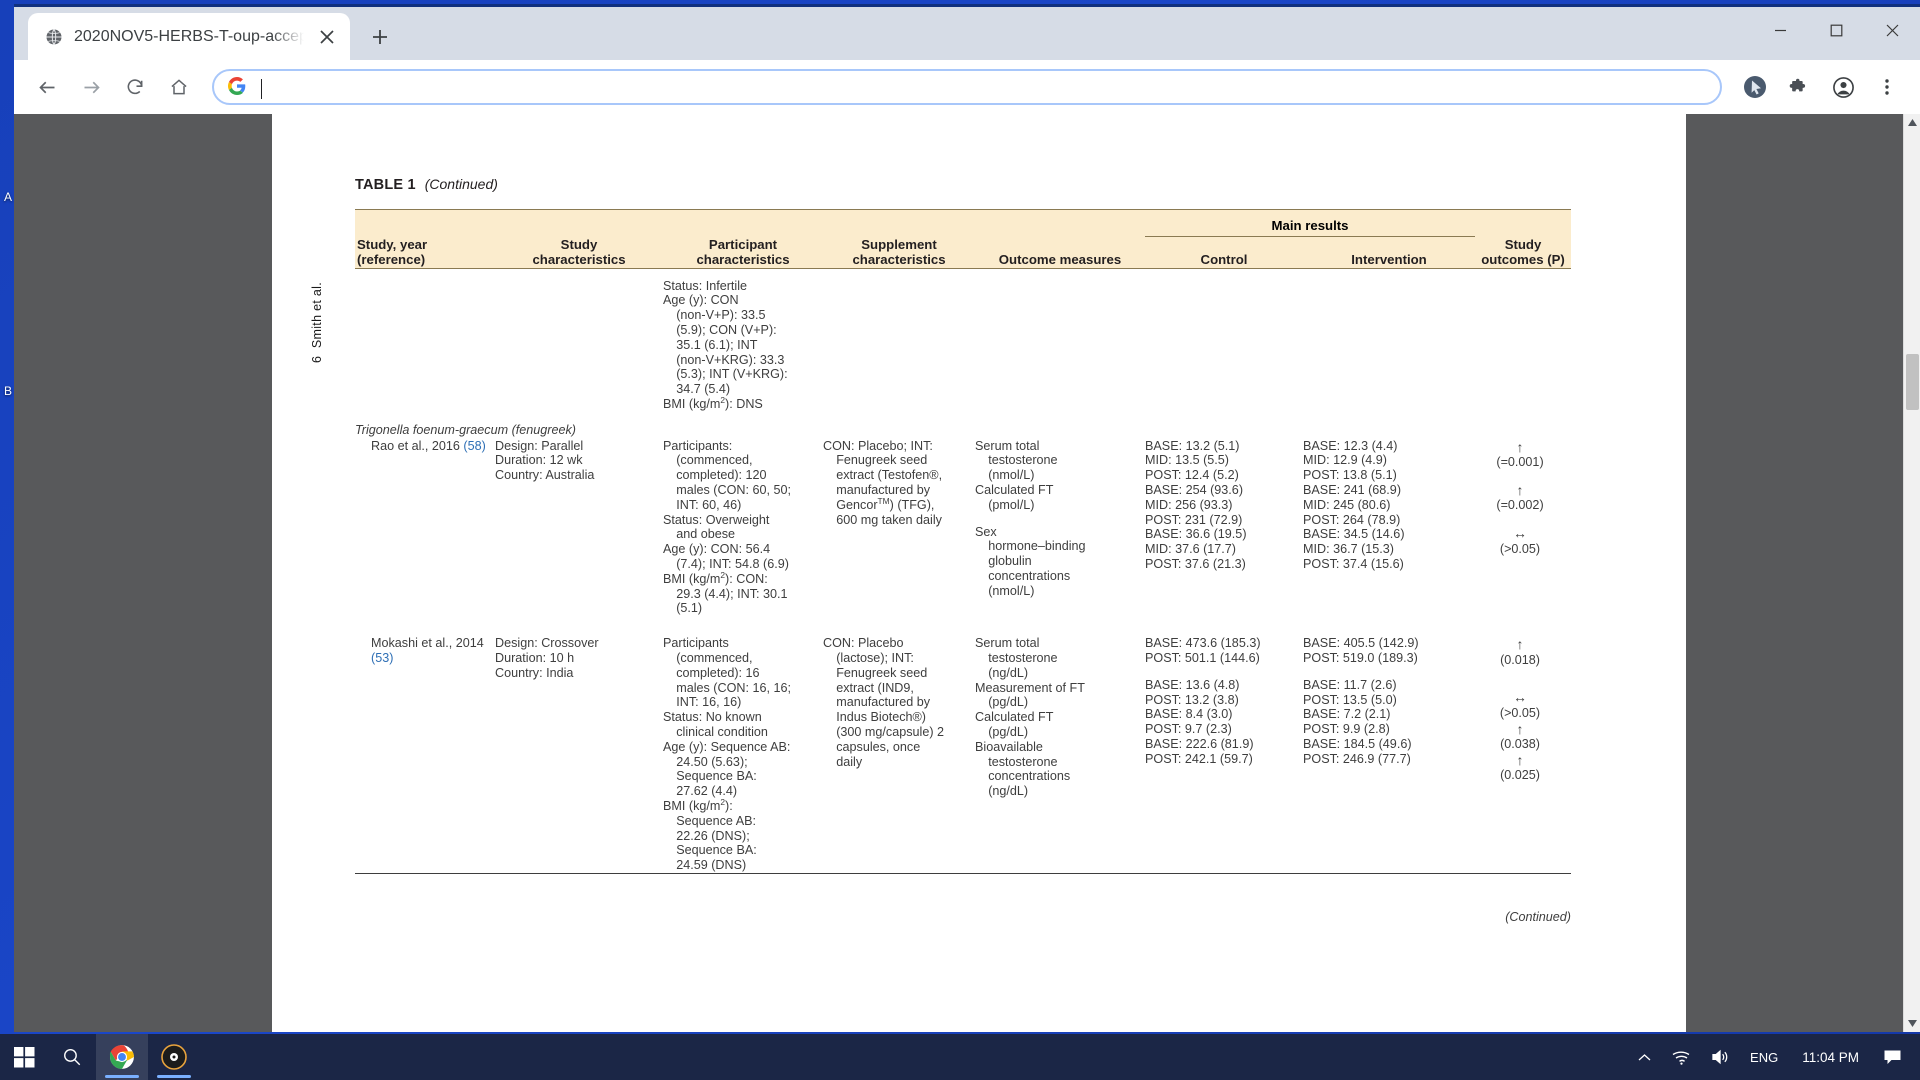  Describe the element at coordinates (1780, 30) in the screenshot. I see `minimize-button` at that location.